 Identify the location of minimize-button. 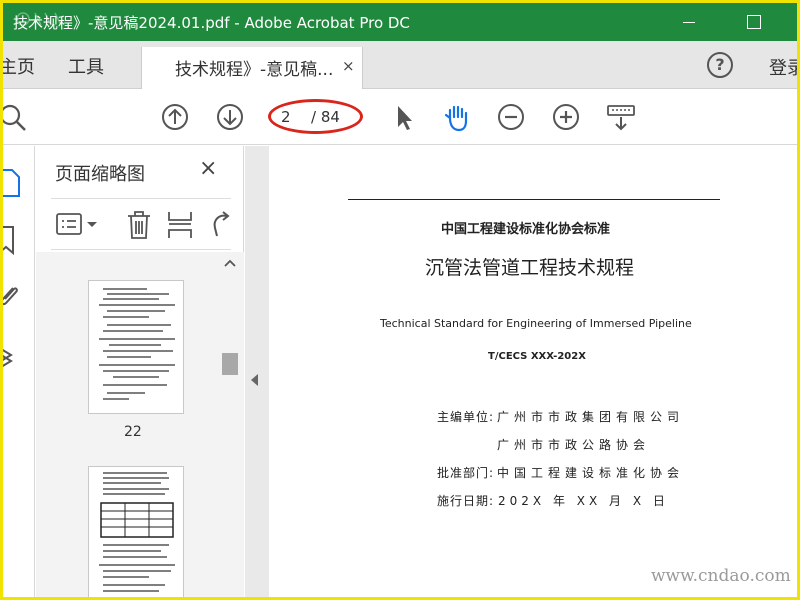
(689, 22).